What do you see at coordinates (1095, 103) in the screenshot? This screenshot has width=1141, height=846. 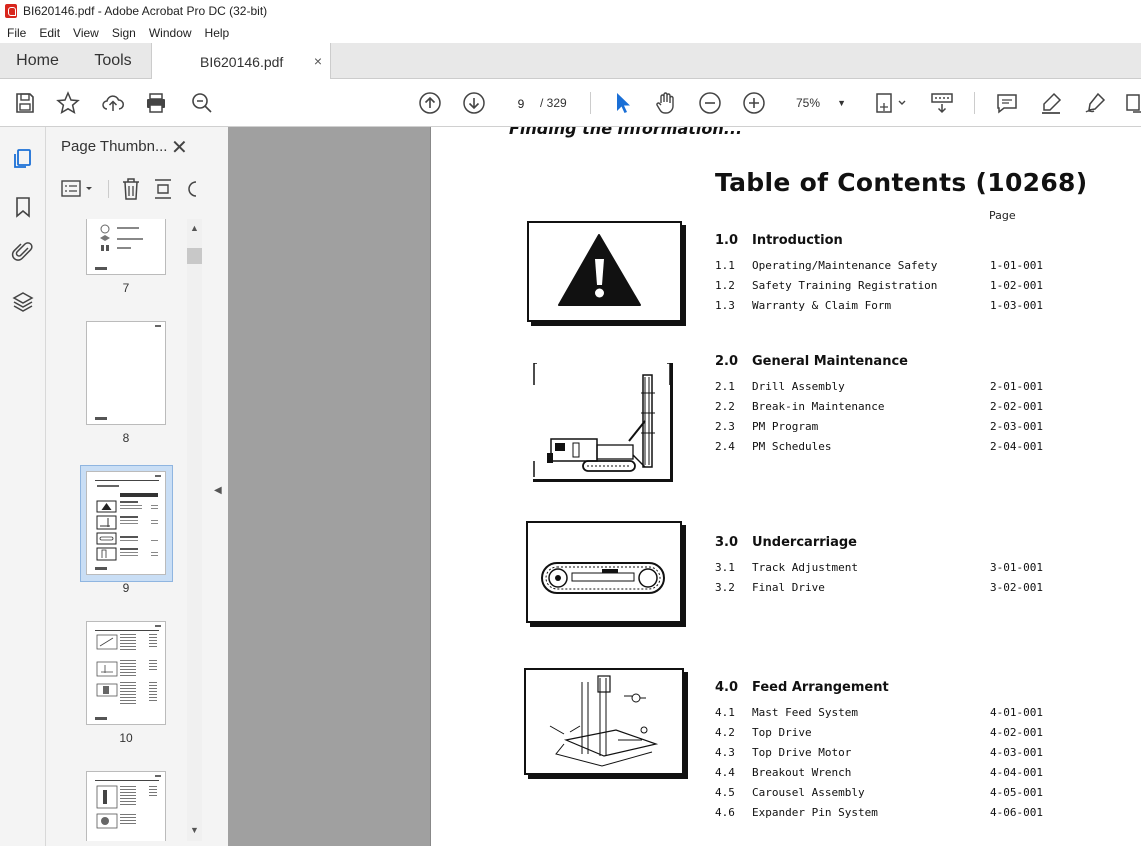 I see `sign-pen-icon` at bounding box center [1095, 103].